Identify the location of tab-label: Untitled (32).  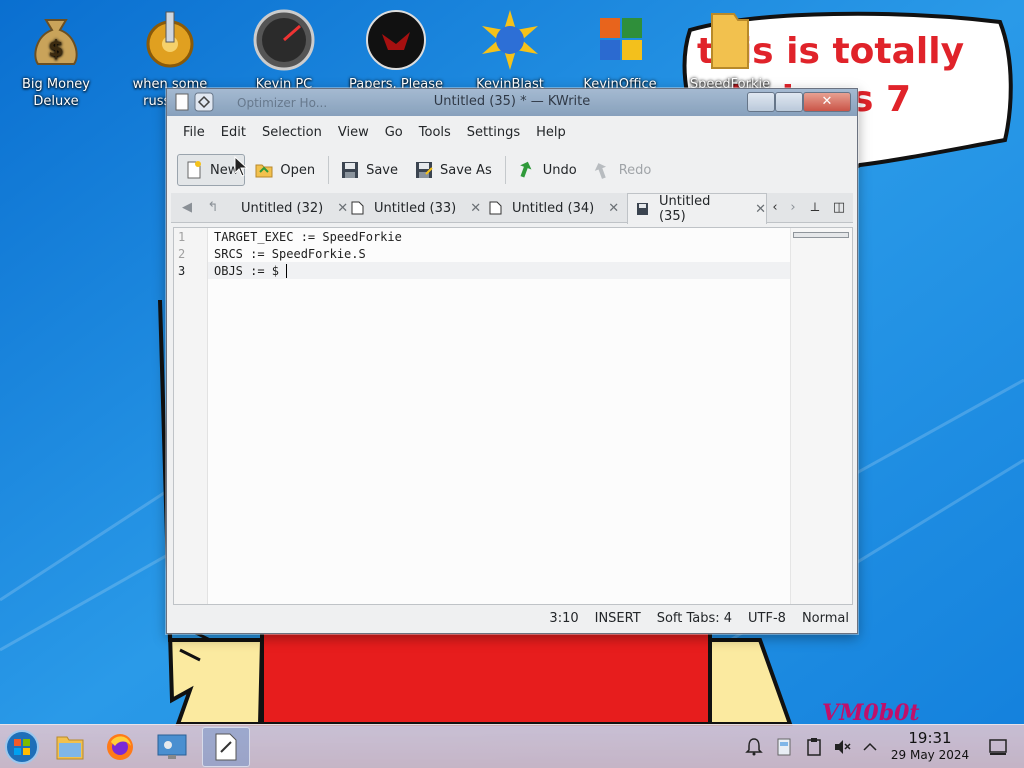
(282, 208).